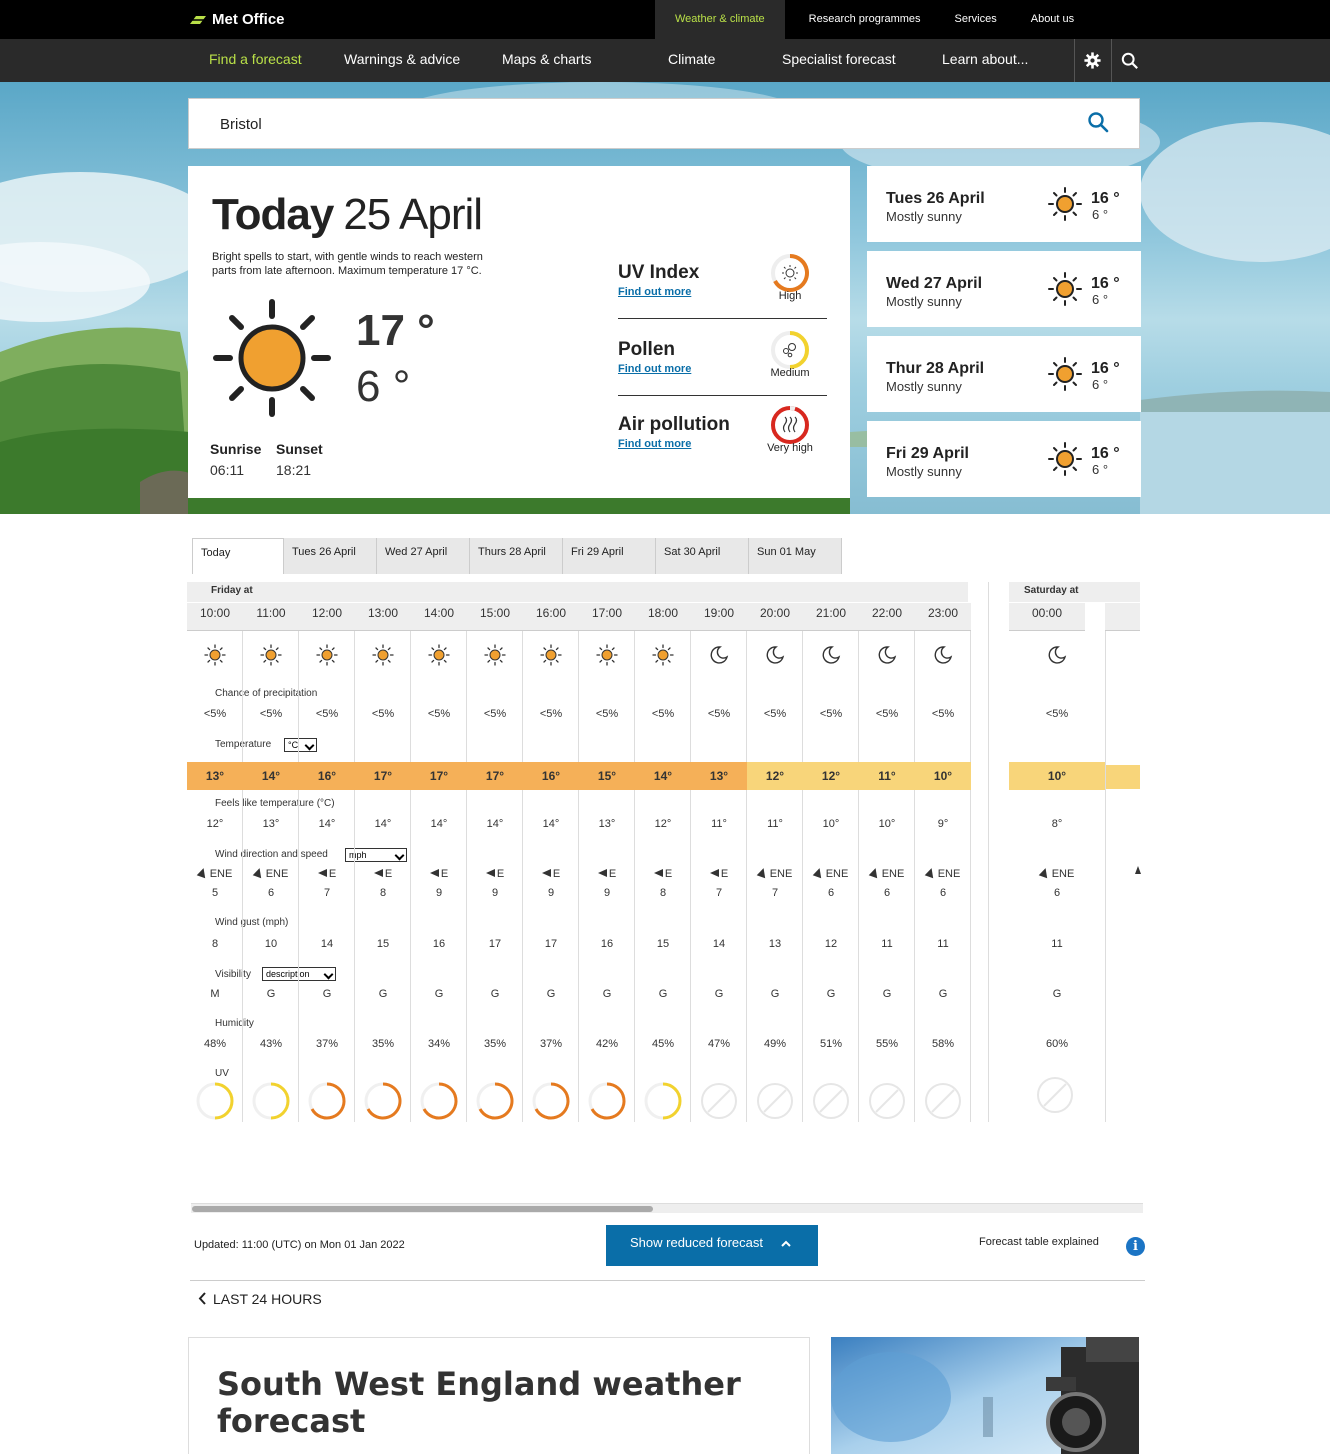 The image size is (1330, 1454). Describe the element at coordinates (924, 386) in the screenshot. I see `day-description: Mostly sunny` at that location.